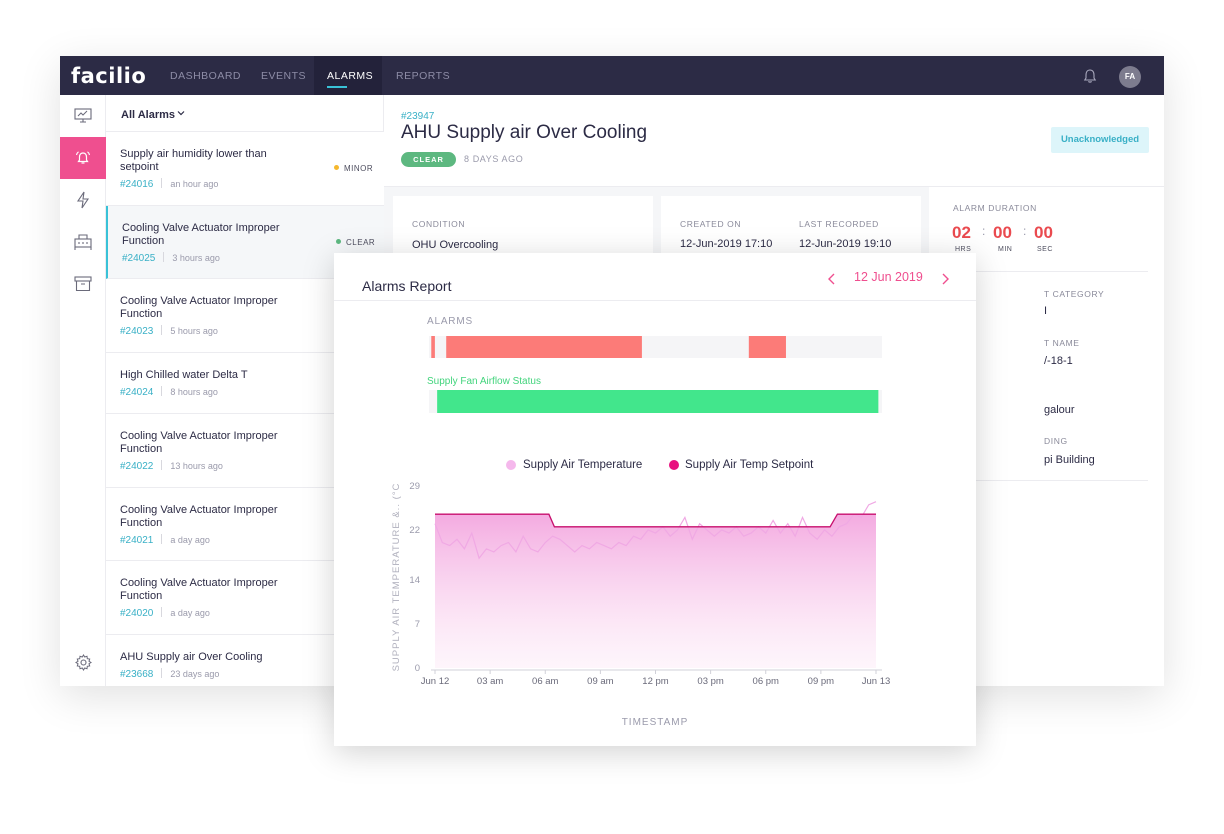  I want to click on x-tick-label: 06 pm, so click(766, 681).